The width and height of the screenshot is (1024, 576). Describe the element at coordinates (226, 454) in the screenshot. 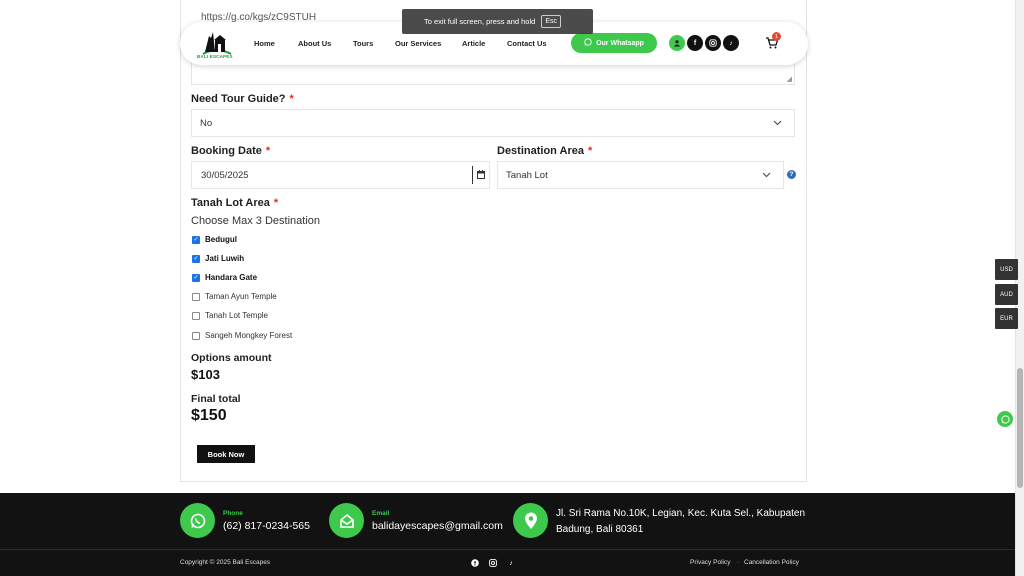

I see `book-now-button: Book Now` at that location.